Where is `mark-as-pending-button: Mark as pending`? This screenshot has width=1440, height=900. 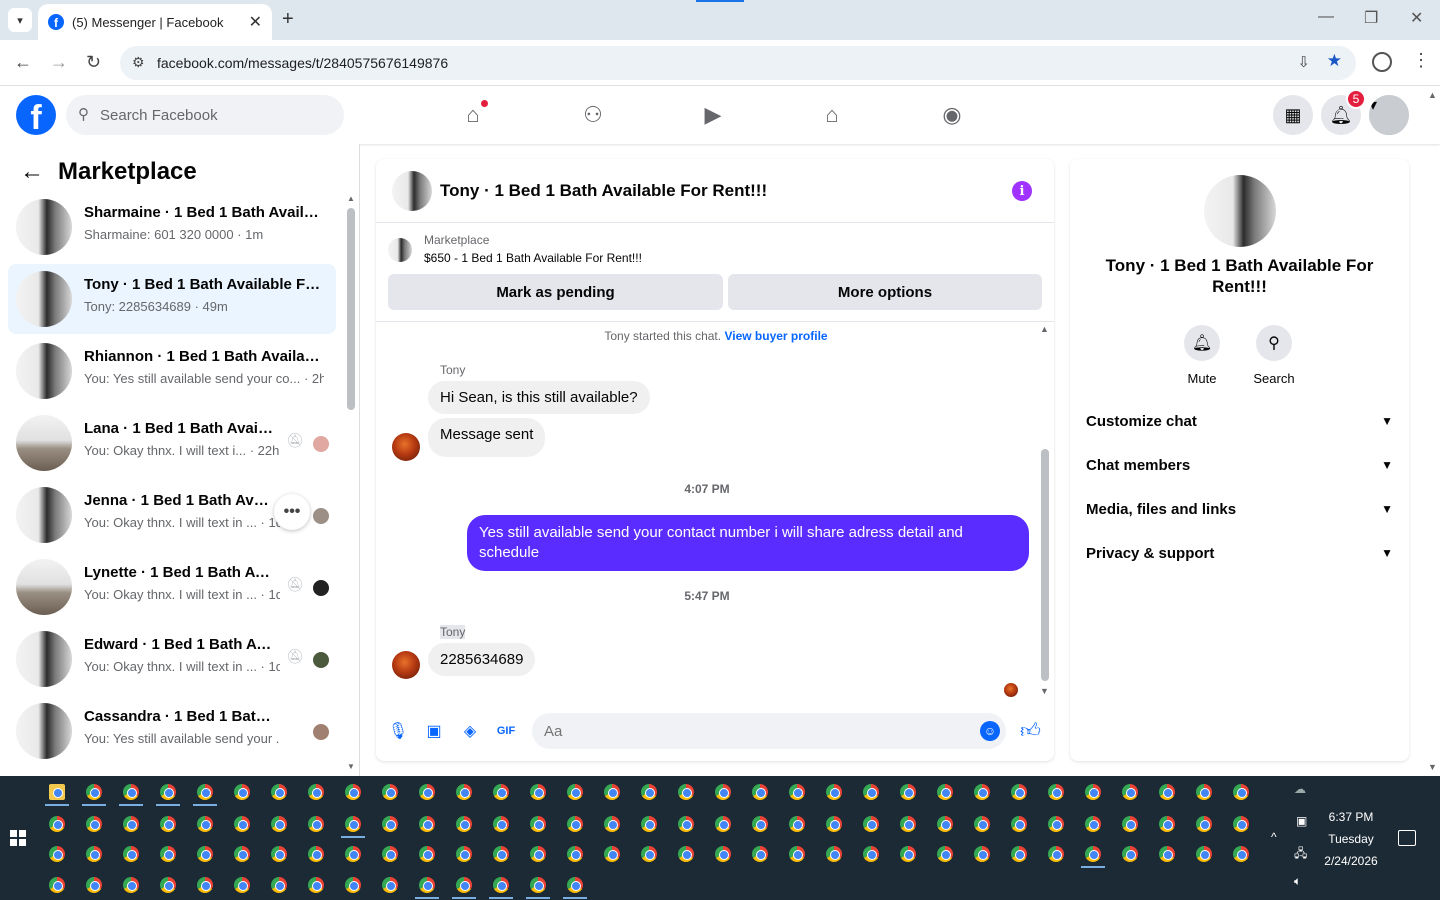
mark-as-pending-button: Mark as pending is located at coordinates (555, 292).